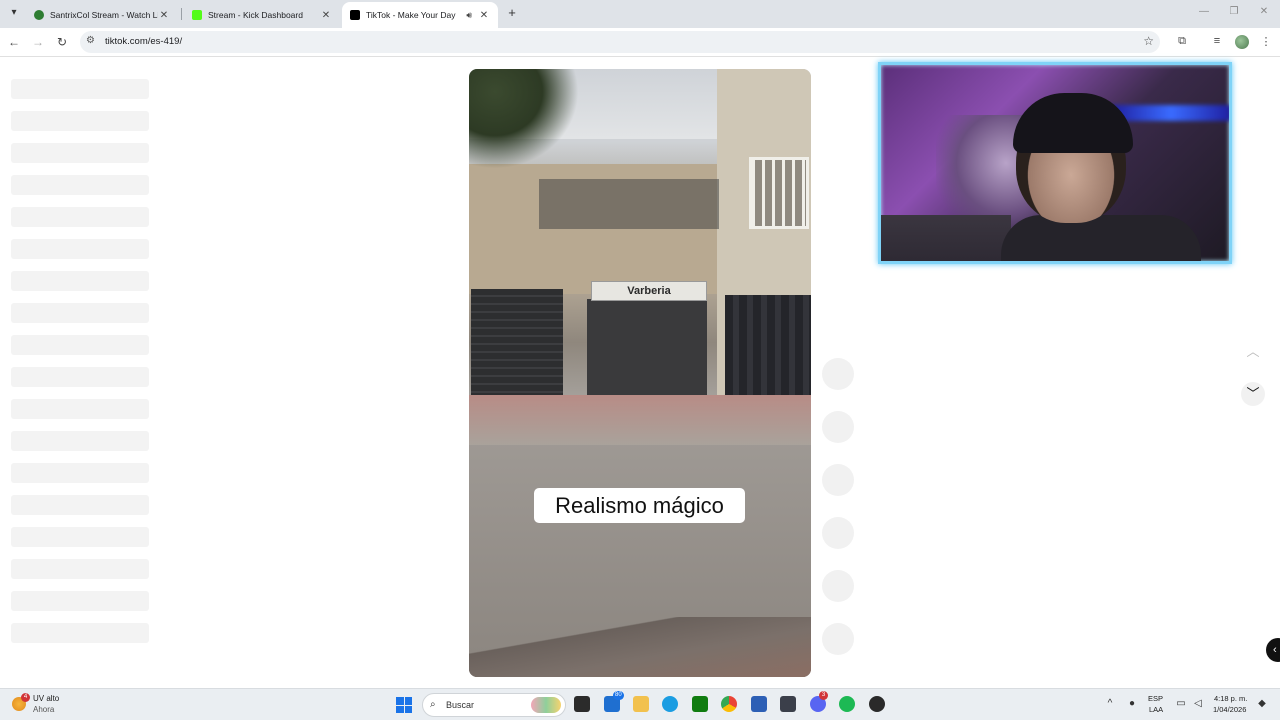 This screenshot has height=720, width=1280. What do you see at coordinates (1055, 163) in the screenshot?
I see `webcam-overlay` at bounding box center [1055, 163].